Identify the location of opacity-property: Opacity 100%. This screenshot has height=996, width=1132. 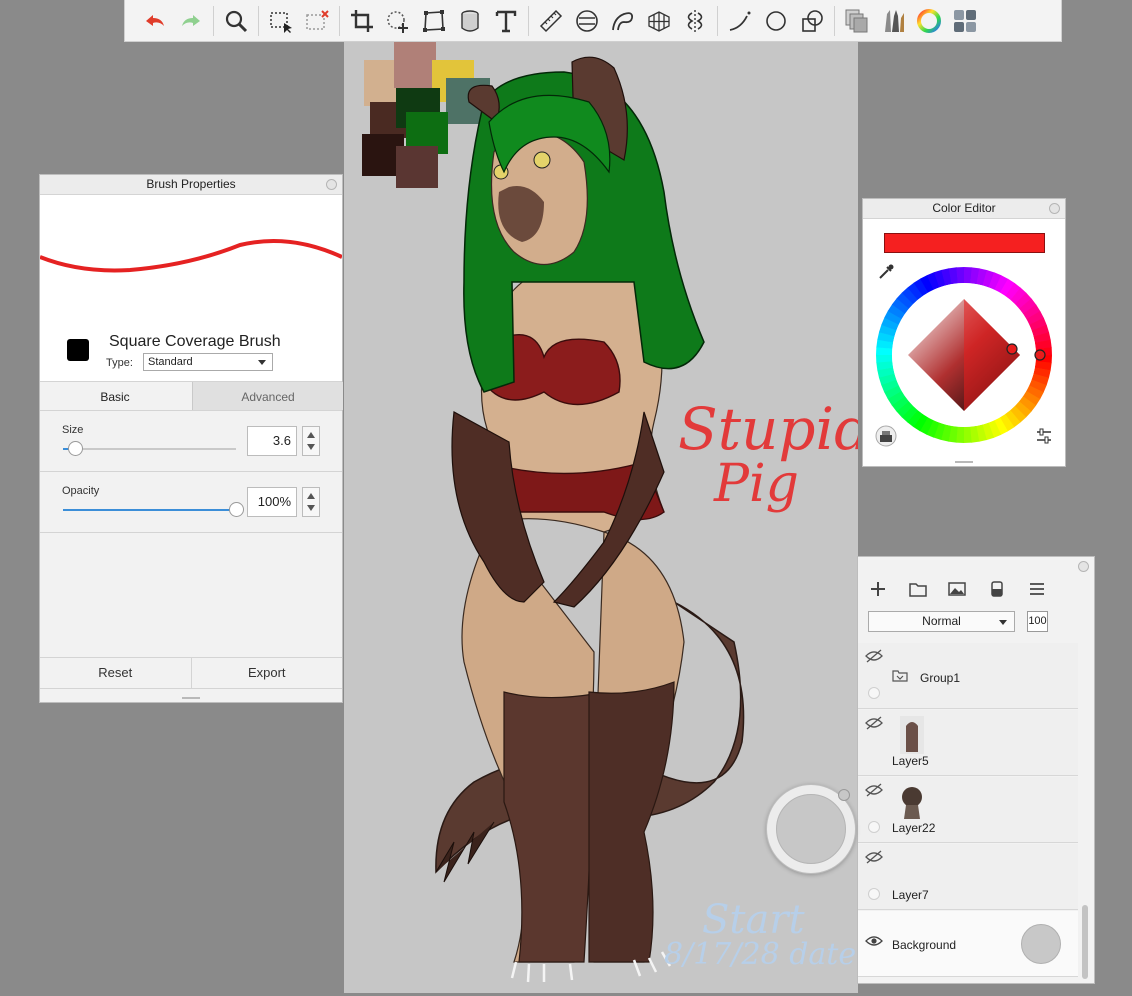
(191, 502).